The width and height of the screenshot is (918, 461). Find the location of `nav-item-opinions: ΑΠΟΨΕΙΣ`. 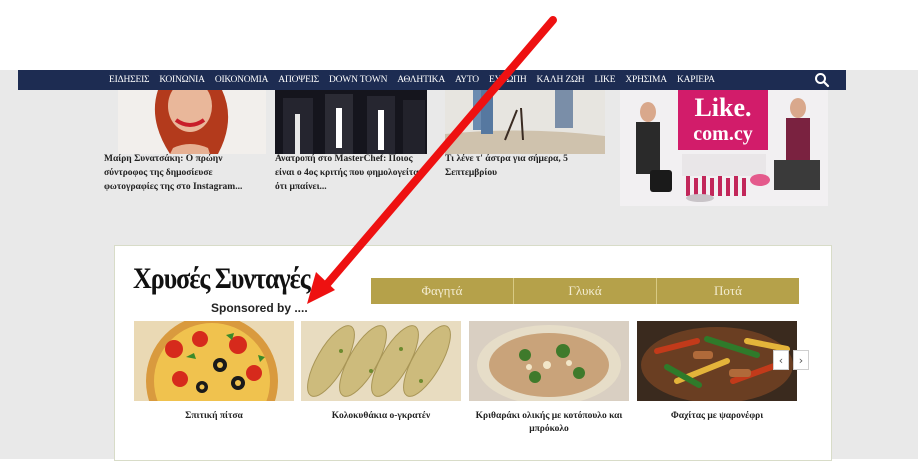

nav-item-opinions: ΑΠΟΨΕΙΣ is located at coordinates (298, 80).